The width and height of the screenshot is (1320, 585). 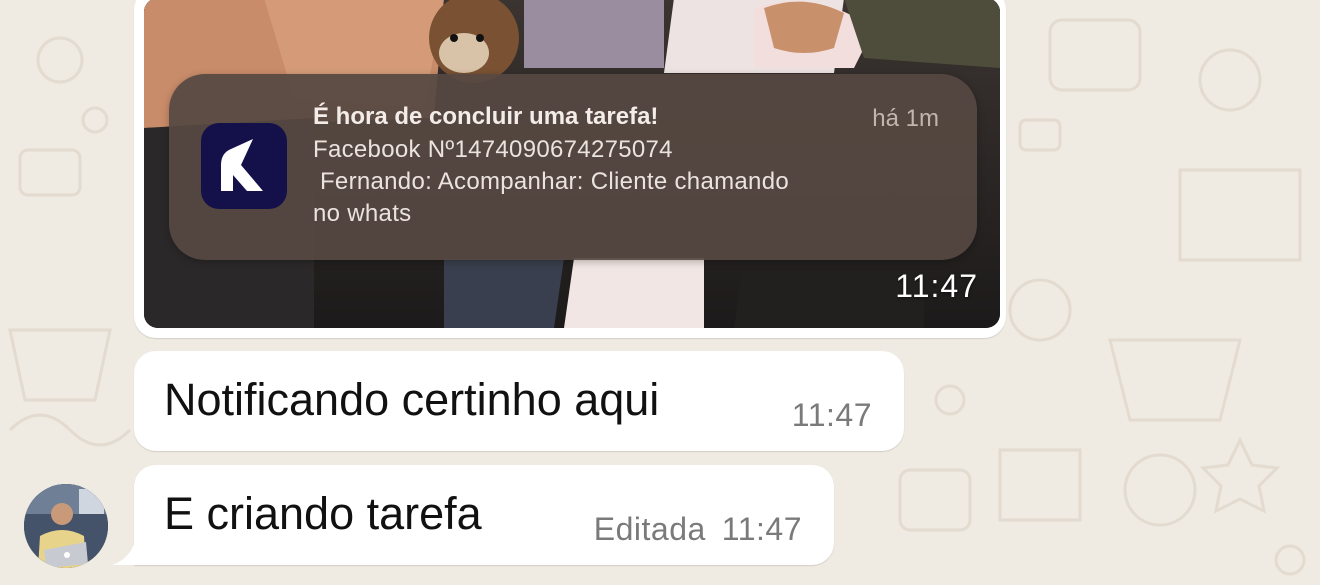 I want to click on bubble-tail, so click(x=124, y=552).